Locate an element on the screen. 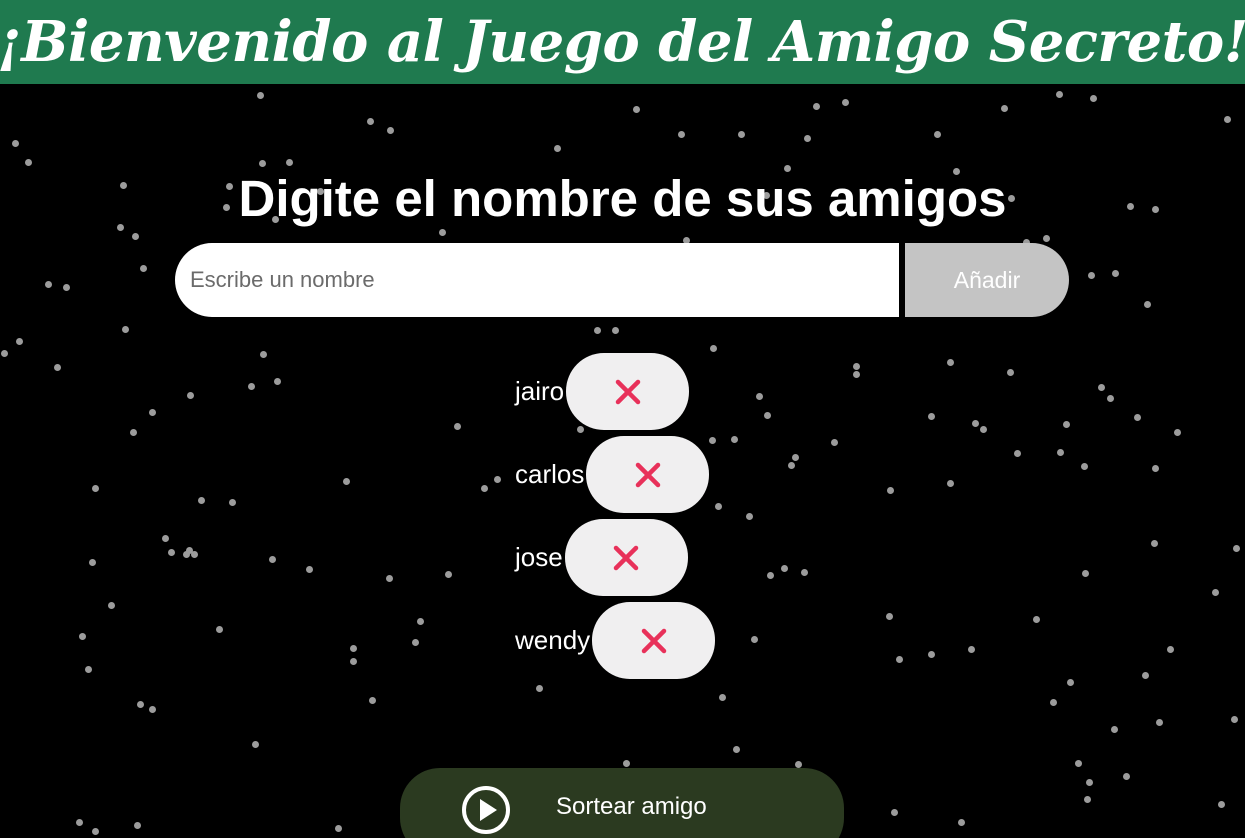 The height and width of the screenshot is (838, 1245). friend-list: jairo carlos jose wendy is located at coordinates (615, 519).